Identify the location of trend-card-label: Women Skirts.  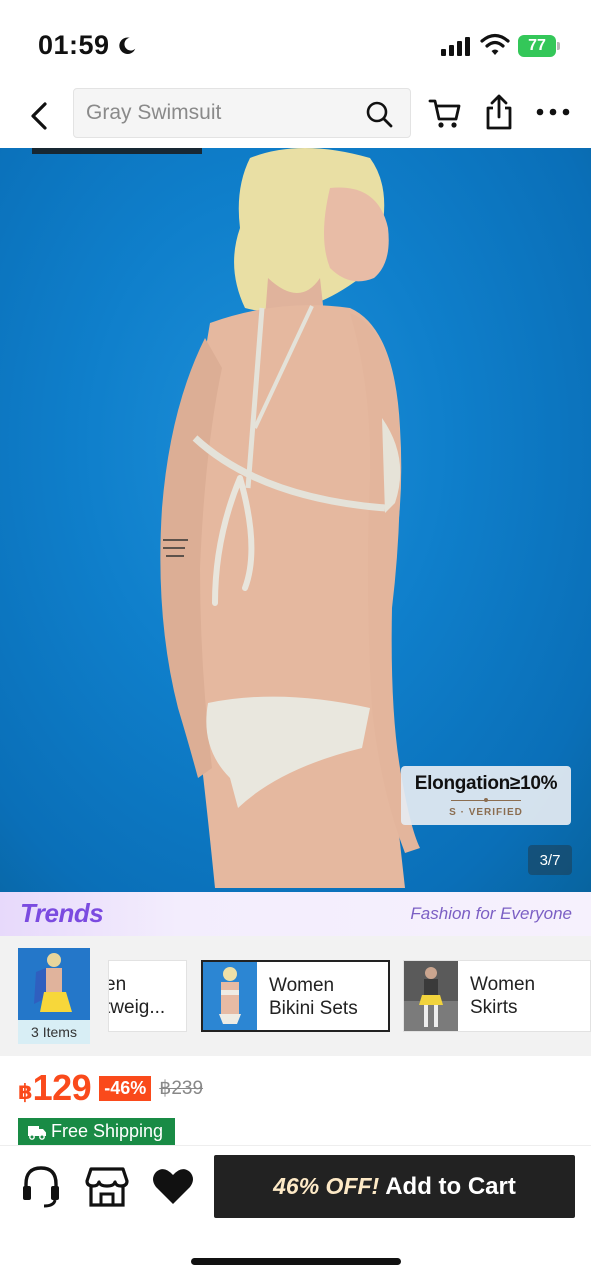
(503, 996).